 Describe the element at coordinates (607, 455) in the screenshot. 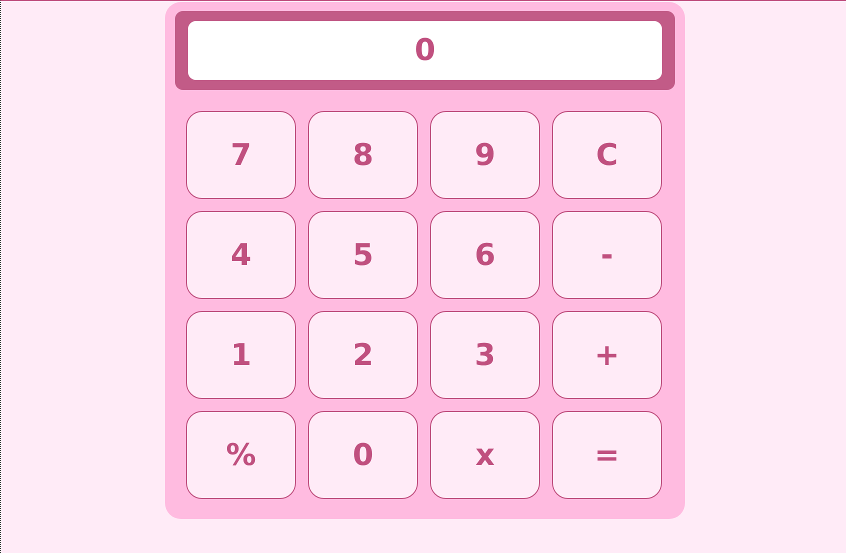

I see `calculator-key: =` at that location.